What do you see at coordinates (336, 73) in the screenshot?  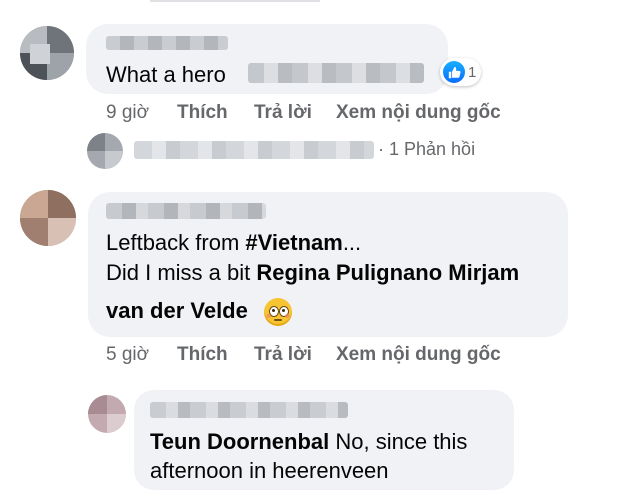 I see `mention-redacted` at bounding box center [336, 73].